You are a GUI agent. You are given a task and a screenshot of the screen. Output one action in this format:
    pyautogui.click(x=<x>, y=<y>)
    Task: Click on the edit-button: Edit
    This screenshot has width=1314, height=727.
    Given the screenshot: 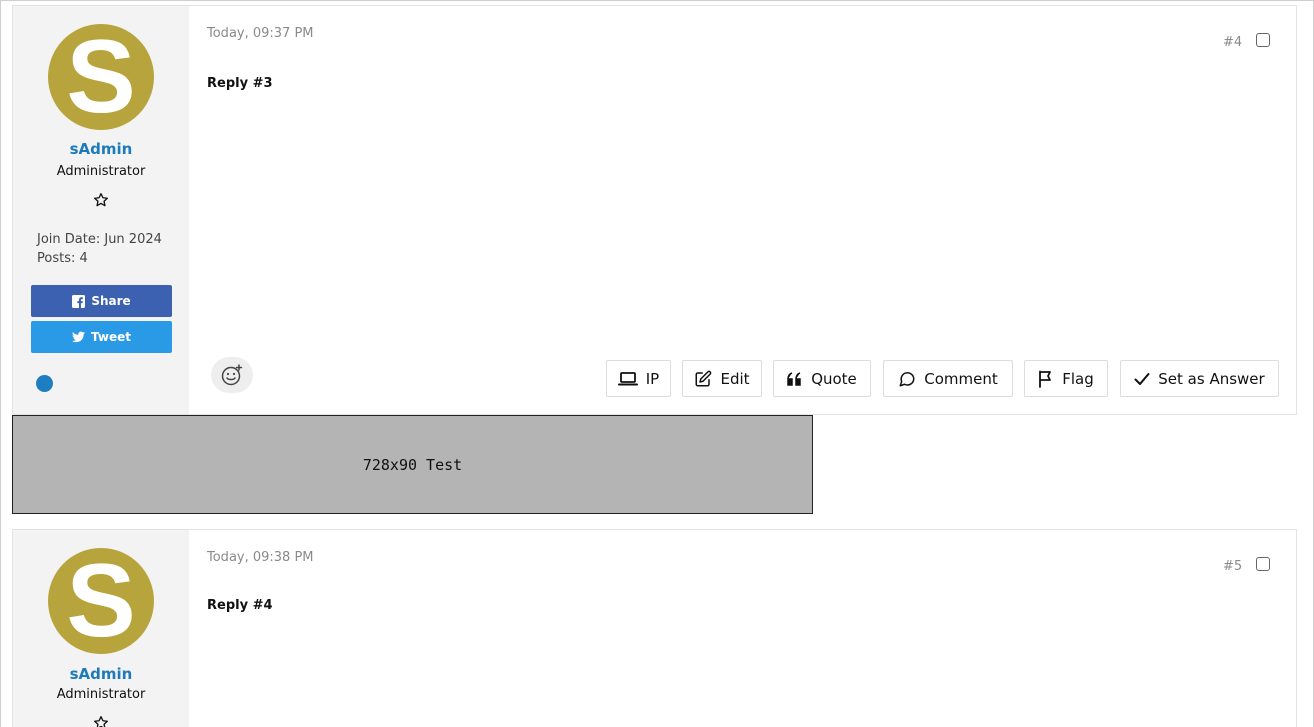 What is the action you would take?
    pyautogui.click(x=722, y=378)
    